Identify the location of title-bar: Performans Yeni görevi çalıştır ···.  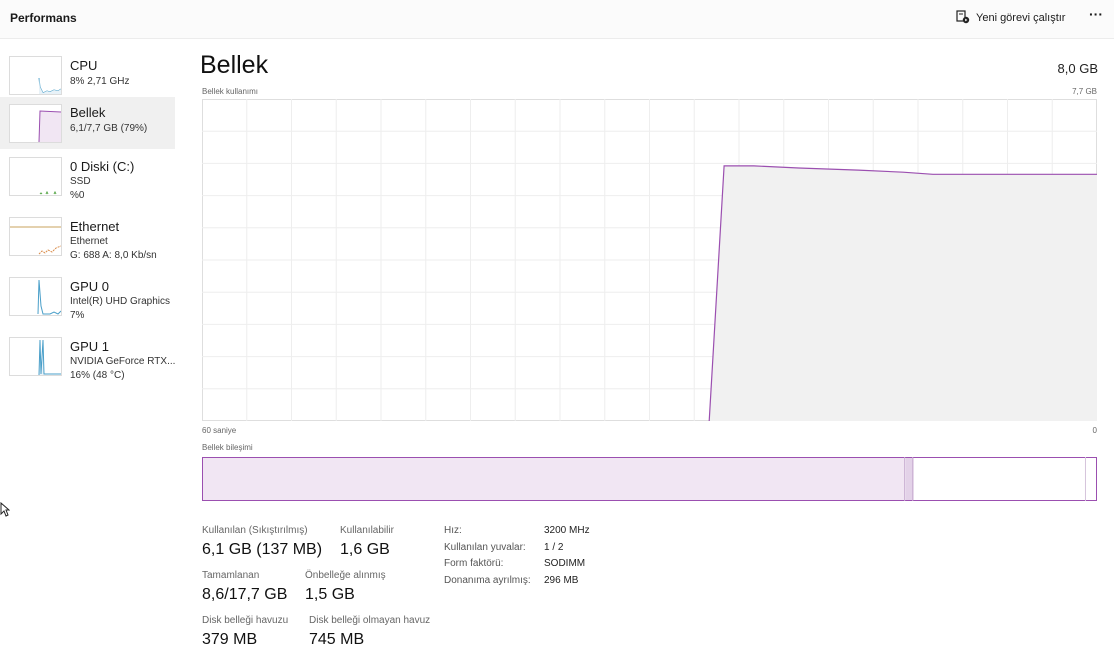
(557, 19).